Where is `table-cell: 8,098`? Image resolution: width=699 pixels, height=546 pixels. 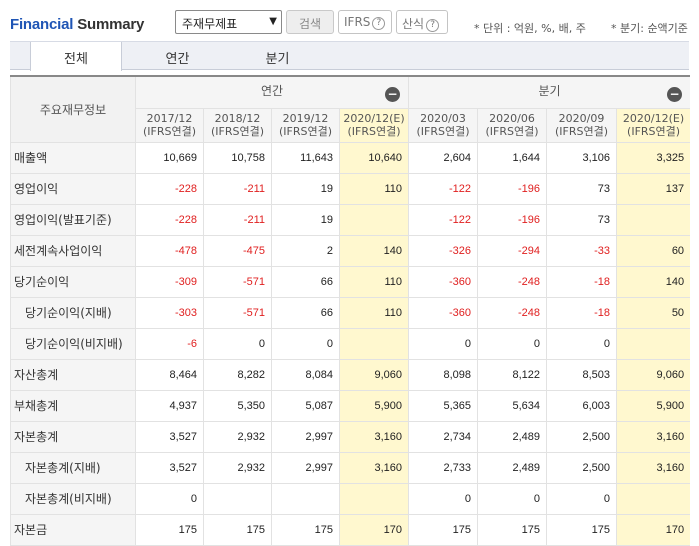 table-cell: 8,098 is located at coordinates (443, 374).